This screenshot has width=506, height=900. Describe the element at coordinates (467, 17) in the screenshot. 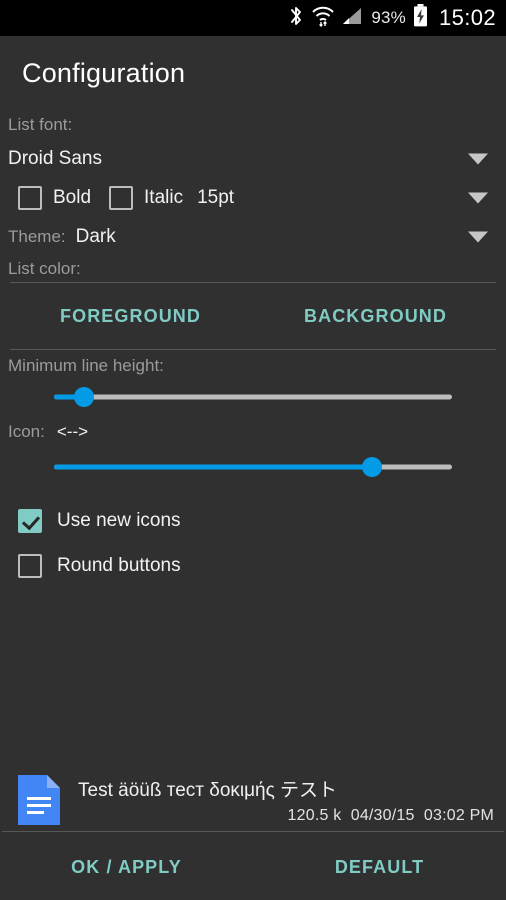

I see `status-clock: 15:02` at that location.